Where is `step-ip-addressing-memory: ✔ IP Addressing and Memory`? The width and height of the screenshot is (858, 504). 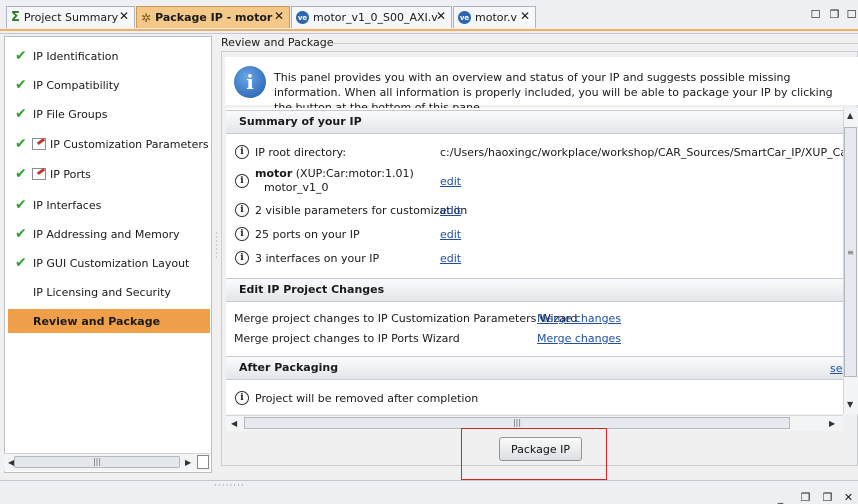
step-ip-addressing-memory: ✔ IP Addressing and Memory is located at coordinates (108, 234).